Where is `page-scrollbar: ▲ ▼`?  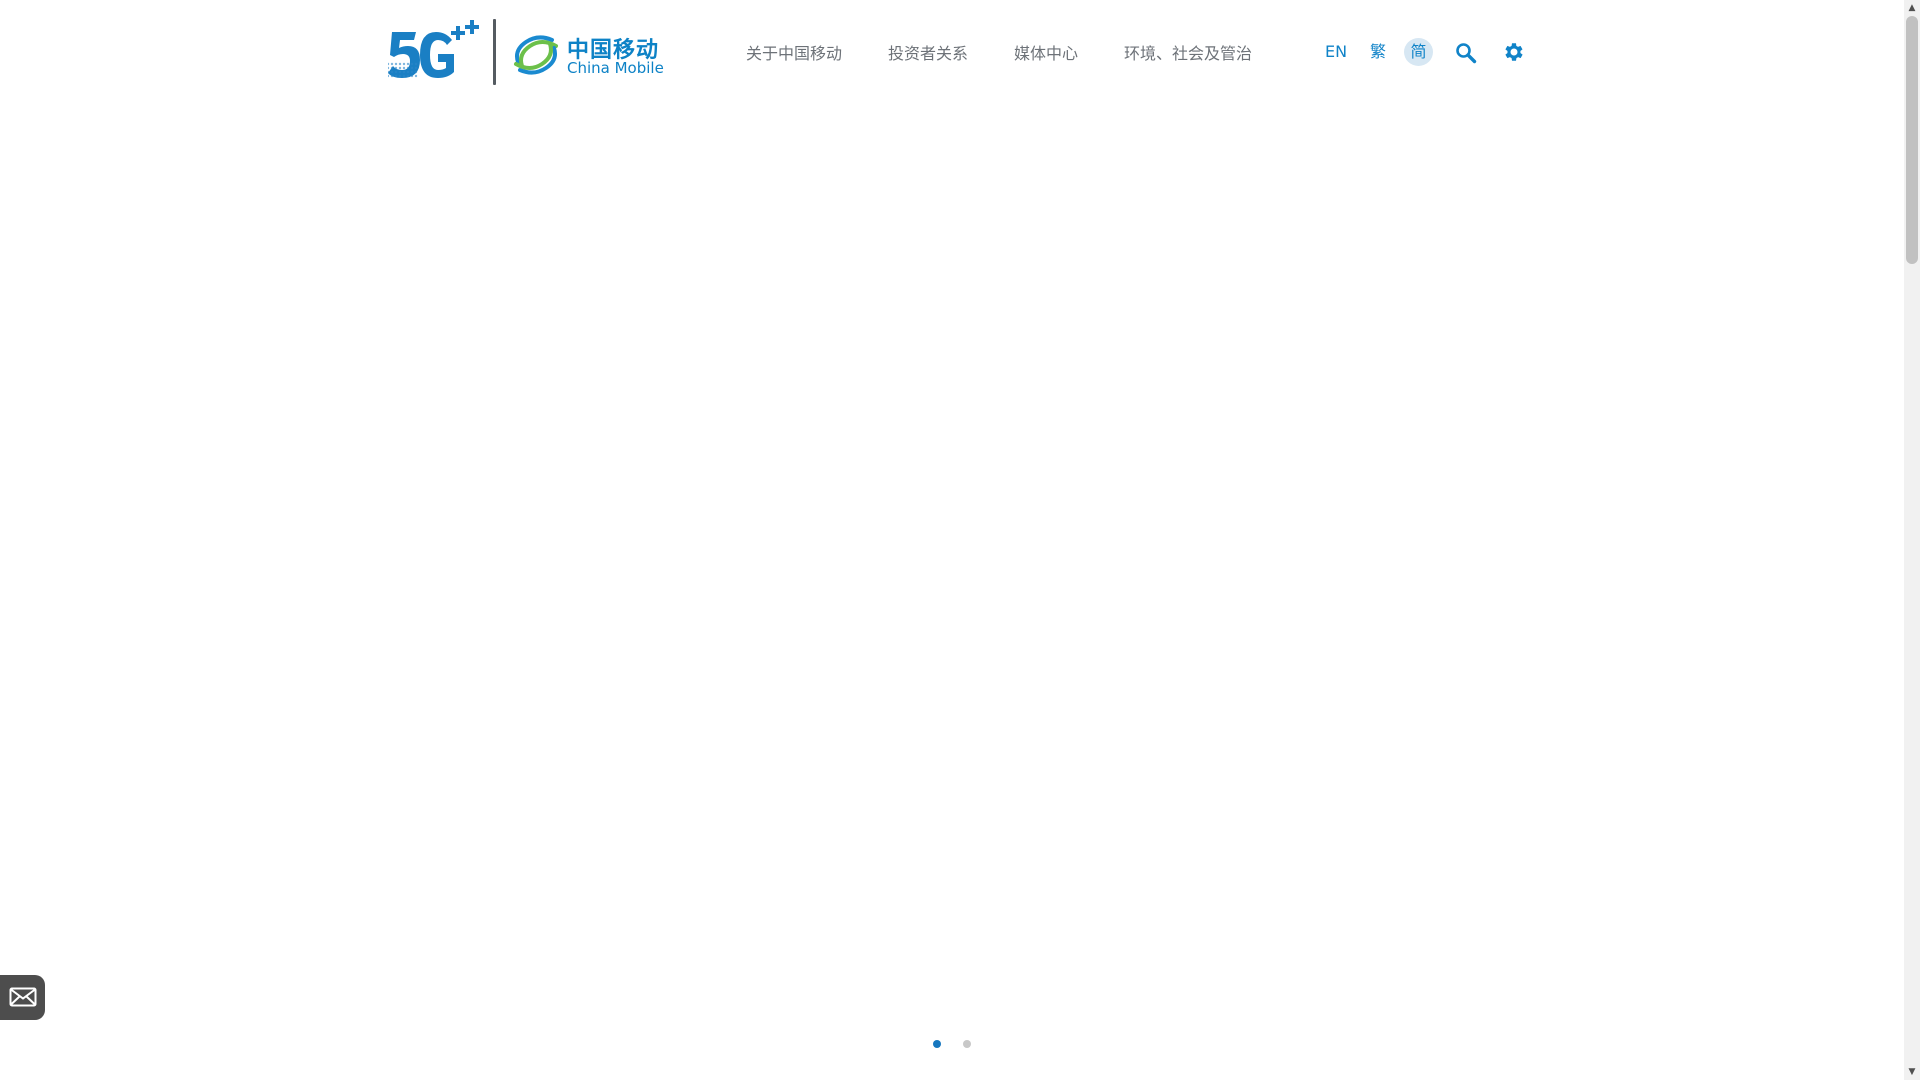
page-scrollbar: ▲ ▼ is located at coordinates (1912, 540).